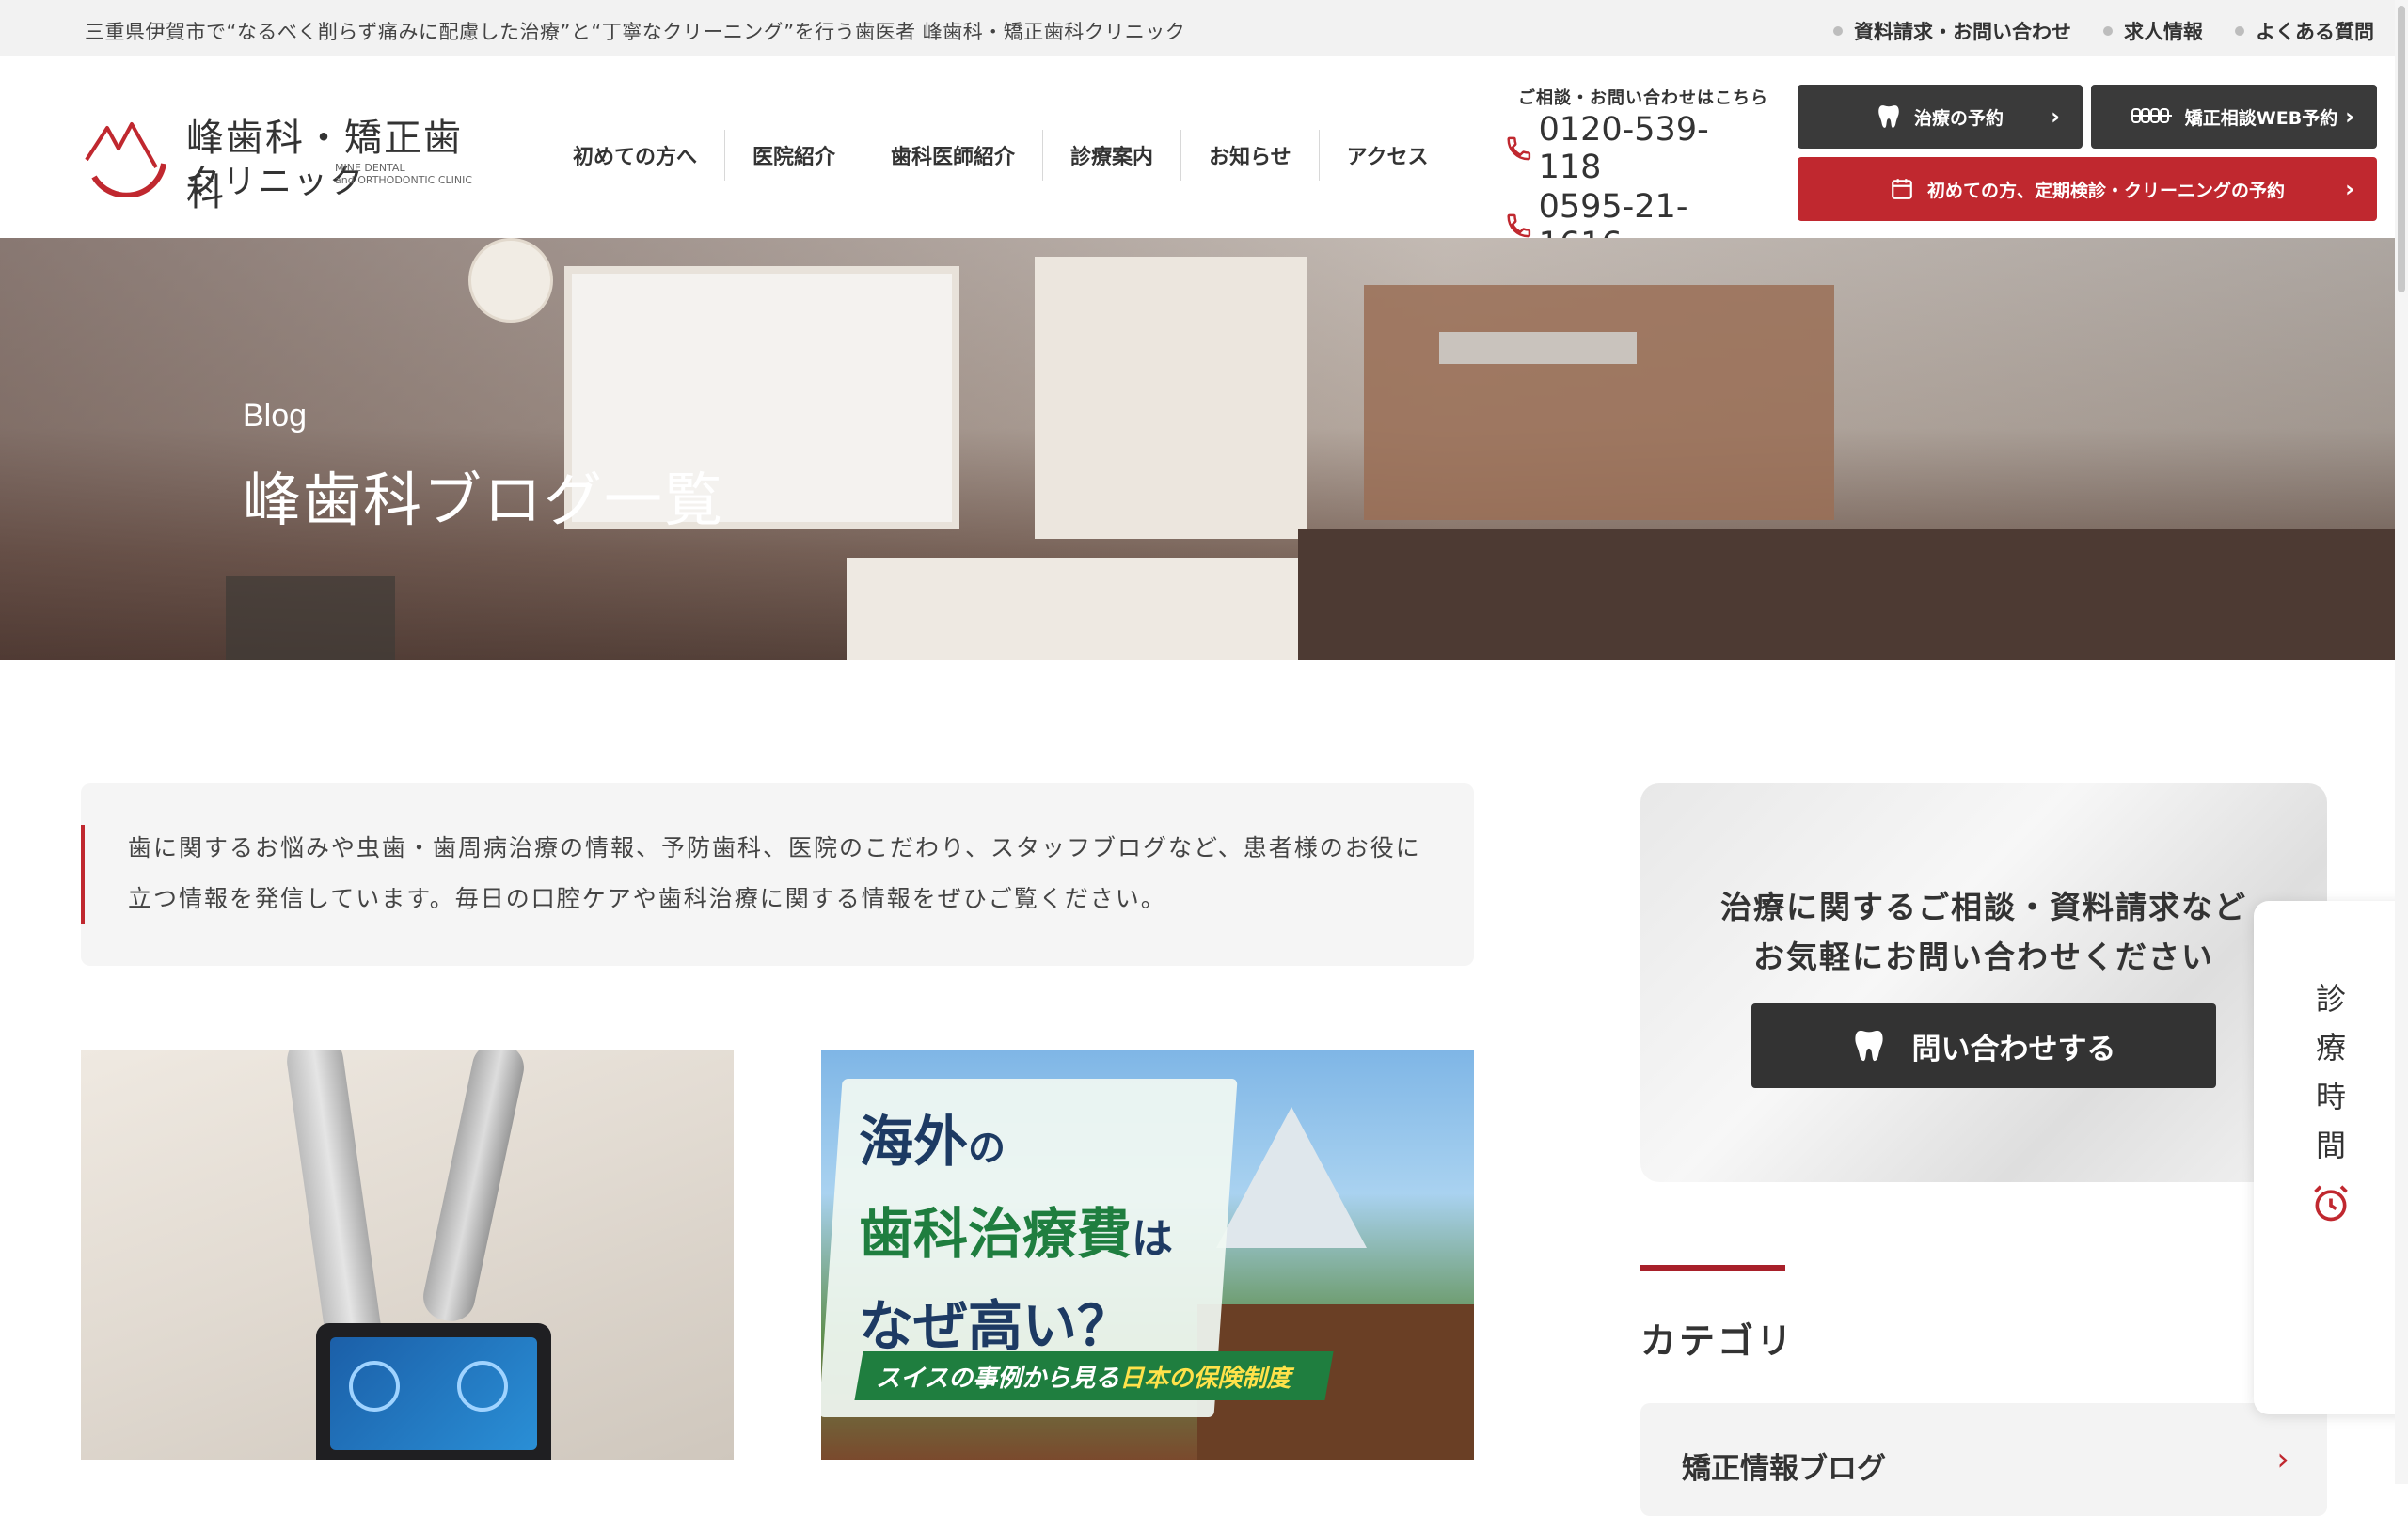 This screenshot has width=2408, height=1516. Describe the element at coordinates (2304, 31) in the screenshot. I see `top-link-faq: よくある質問` at that location.